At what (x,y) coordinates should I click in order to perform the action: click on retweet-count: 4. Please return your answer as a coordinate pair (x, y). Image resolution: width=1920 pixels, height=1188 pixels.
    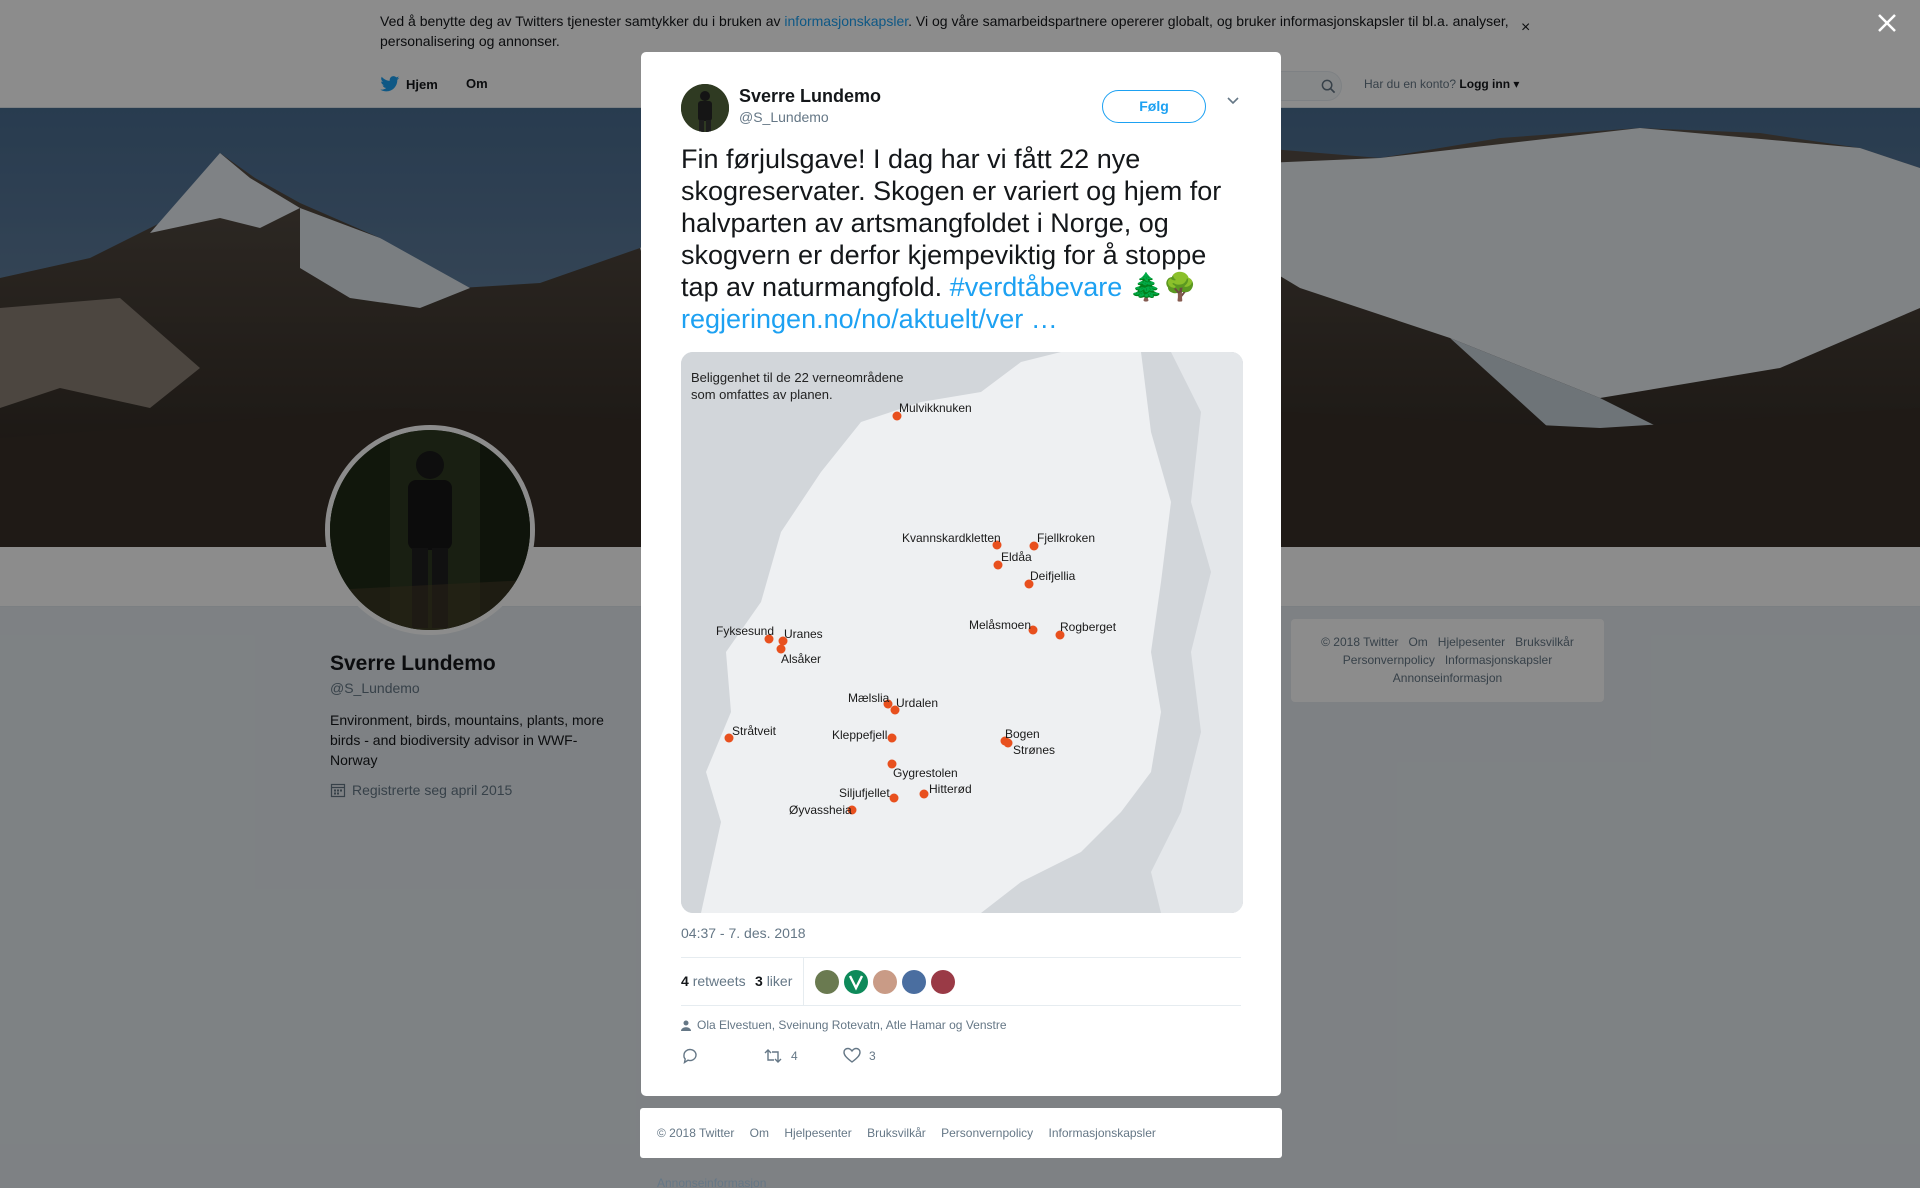
    Looking at the image, I should click on (794, 1056).